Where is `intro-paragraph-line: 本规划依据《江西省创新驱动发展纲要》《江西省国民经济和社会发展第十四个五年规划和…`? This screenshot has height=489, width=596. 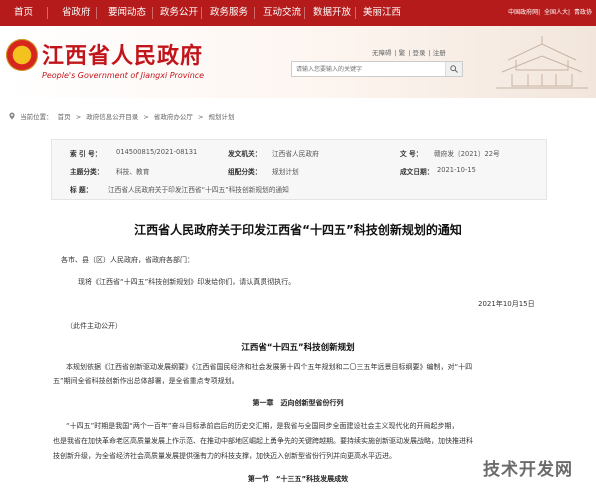 intro-paragraph-line: 本规划依据《江西省创新驱动发展纲要》《江西省国民经济和社会发展第十四个五年规划和… is located at coordinates (269, 367).